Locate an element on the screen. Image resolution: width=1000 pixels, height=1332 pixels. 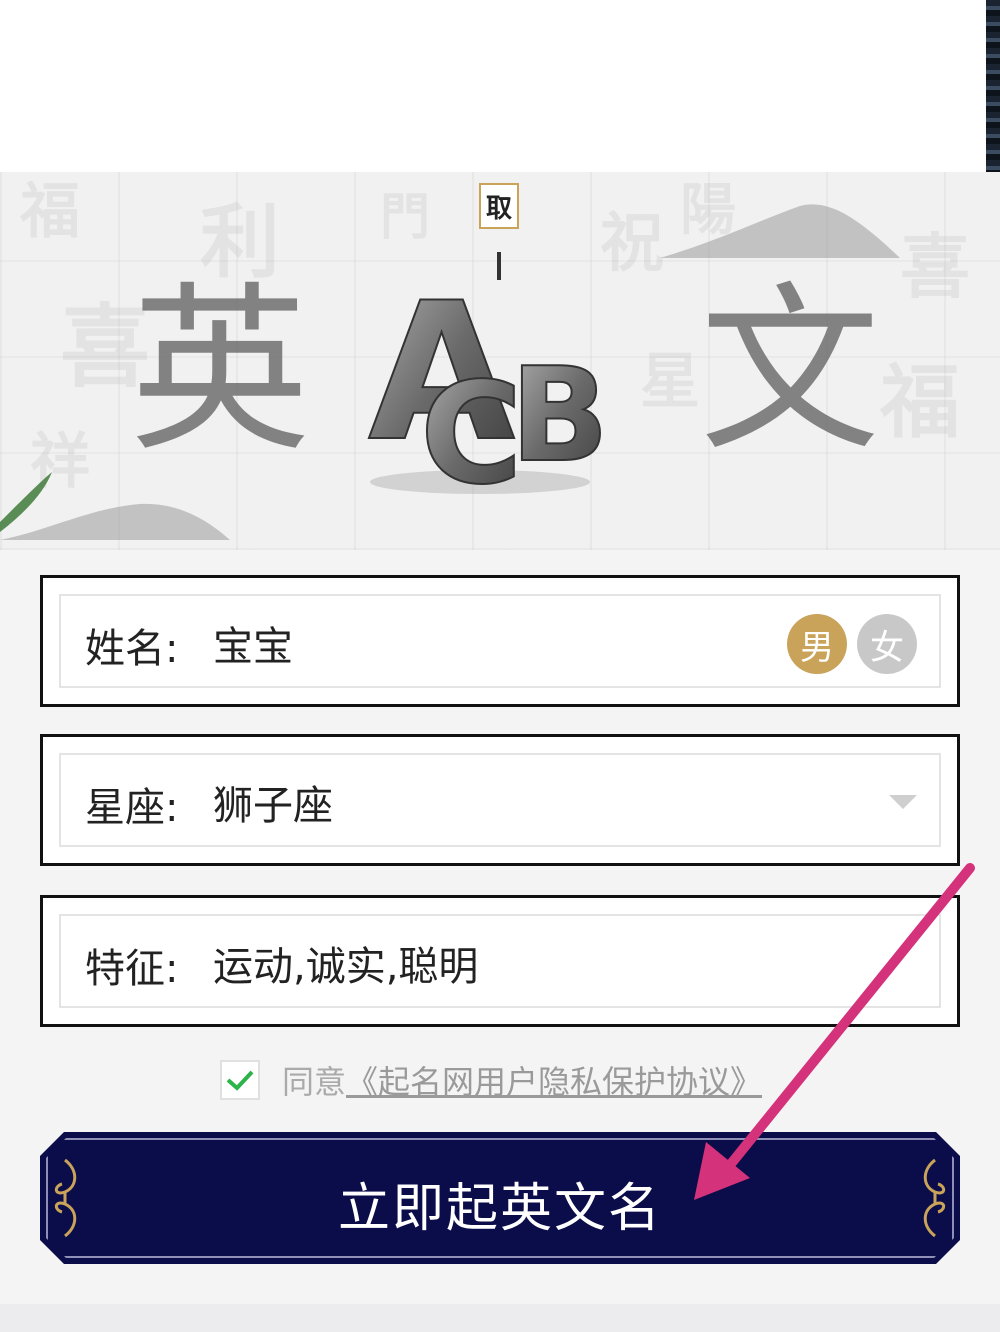
privacy-agreement-link: 《起名网用户隐私保护协议》 is located at coordinates (554, 1080).